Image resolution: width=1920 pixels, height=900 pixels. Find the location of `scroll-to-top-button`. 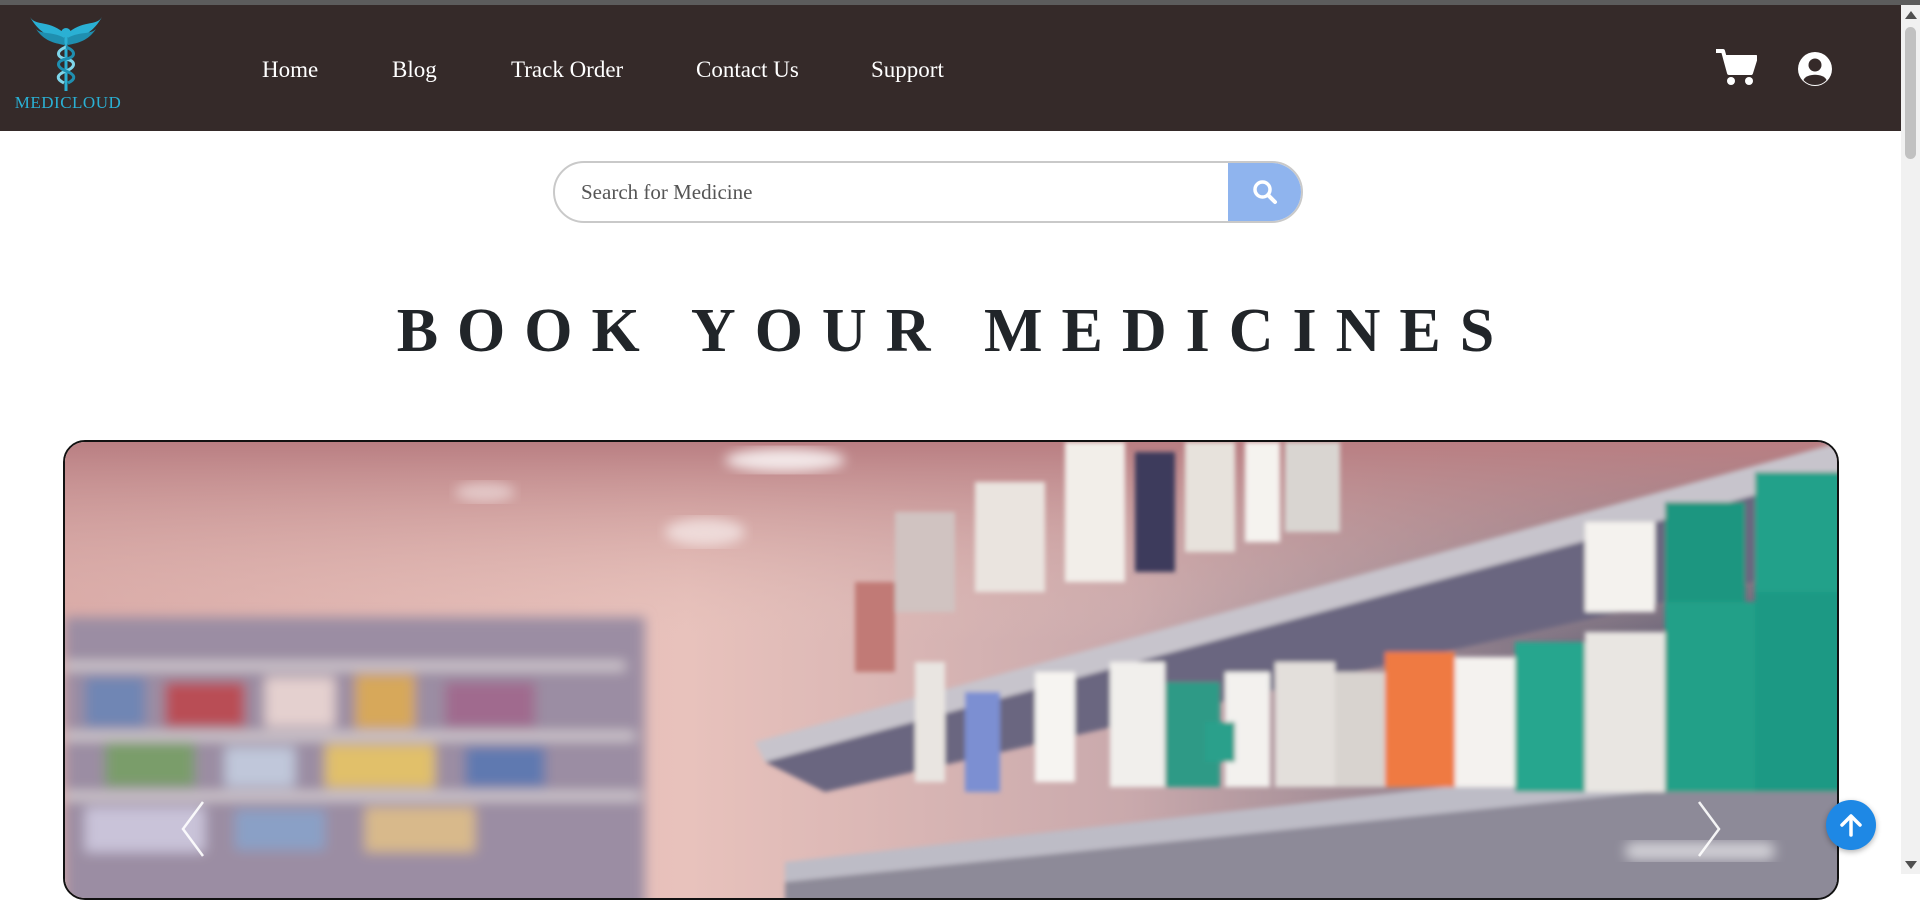

scroll-to-top-button is located at coordinates (1851, 825).